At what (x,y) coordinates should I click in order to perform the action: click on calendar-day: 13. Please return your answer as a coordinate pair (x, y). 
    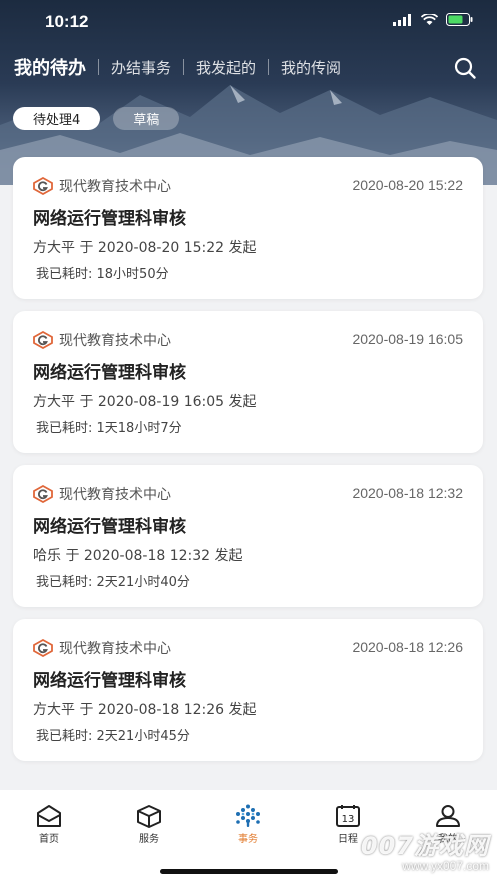
    Looking at the image, I should click on (348, 819).